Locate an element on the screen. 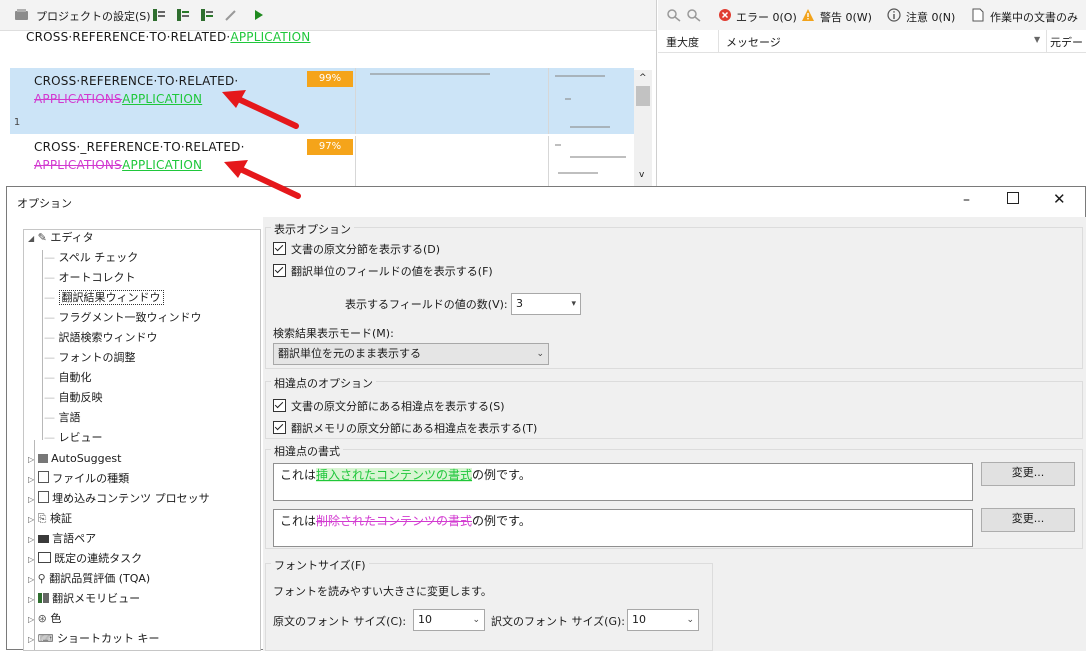 The image size is (1086, 651). current-source-segment: CROSS·REFERENCE·TO·RELATED·APPLICATION is located at coordinates (168, 39).